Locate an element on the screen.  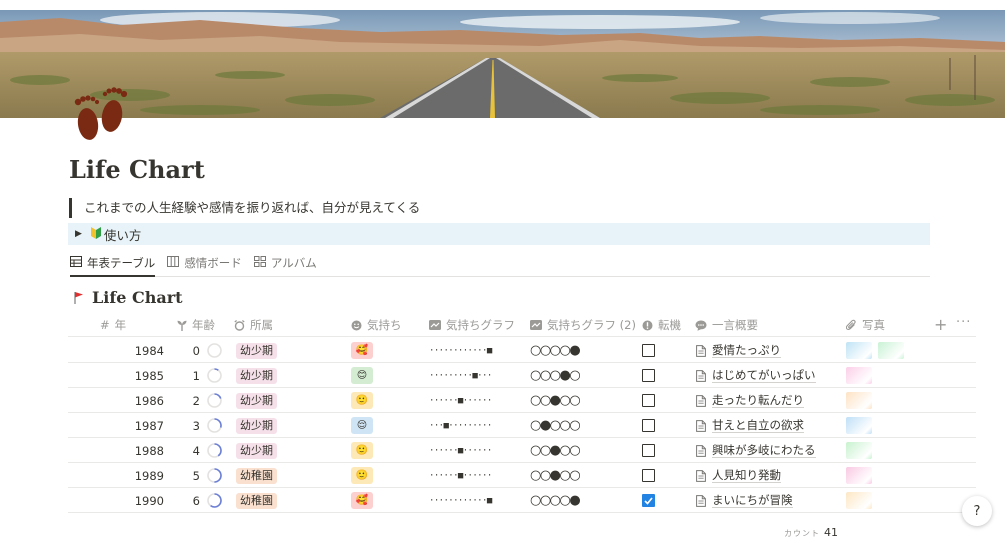
age-cell: 6 is located at coordinates (190, 500).